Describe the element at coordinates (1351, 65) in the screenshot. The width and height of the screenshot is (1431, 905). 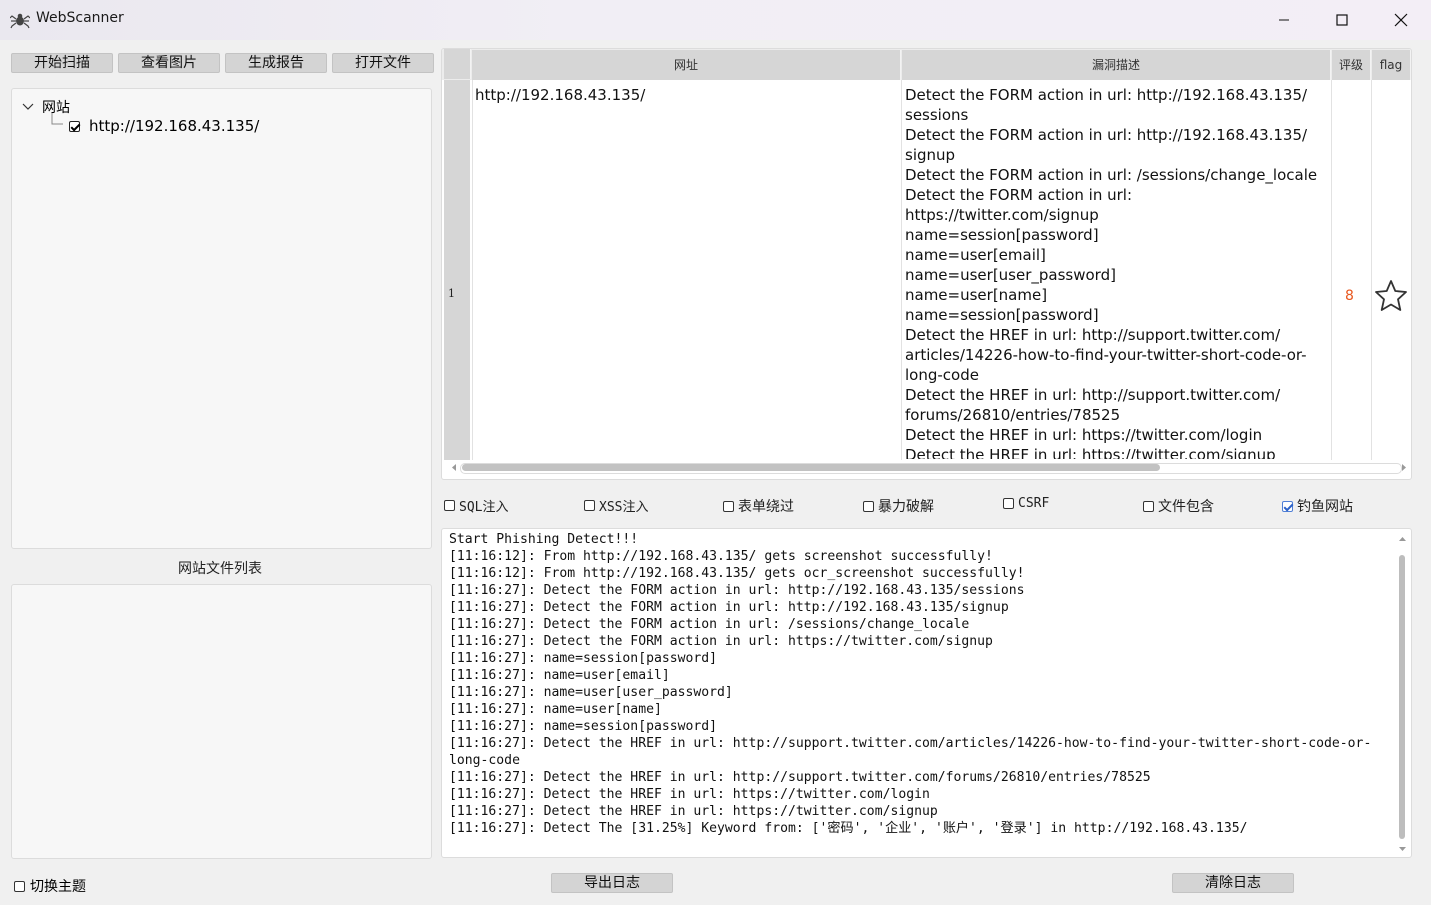
I see `column-header-rating: 评级` at that location.